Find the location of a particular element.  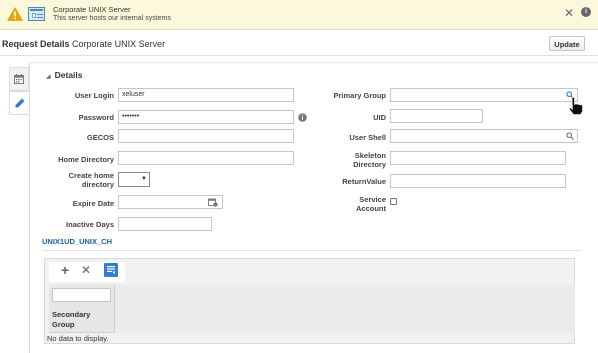

calendar-icon is located at coordinates (19, 79).